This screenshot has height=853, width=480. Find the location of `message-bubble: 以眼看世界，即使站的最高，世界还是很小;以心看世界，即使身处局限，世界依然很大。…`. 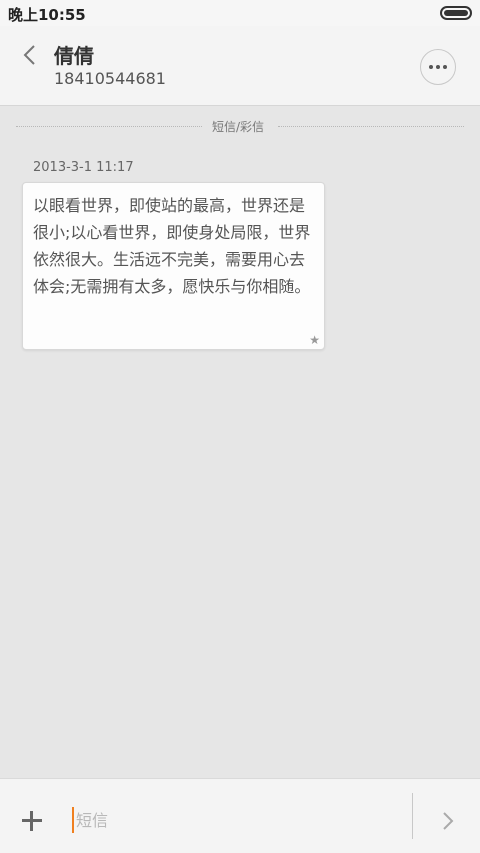

message-bubble: 以眼看世界，即使站的最高，世界还是很小;以心看世界，即使身处局限，世界依然很大。… is located at coordinates (173, 266).